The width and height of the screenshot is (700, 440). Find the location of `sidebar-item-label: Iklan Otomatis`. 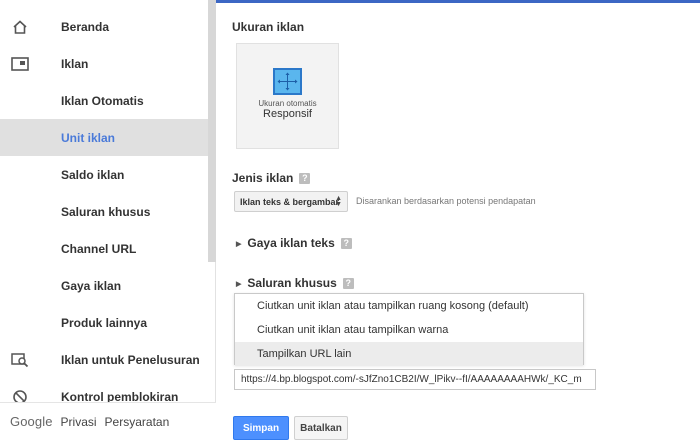

sidebar-item-label: Iklan Otomatis is located at coordinates (102, 100).